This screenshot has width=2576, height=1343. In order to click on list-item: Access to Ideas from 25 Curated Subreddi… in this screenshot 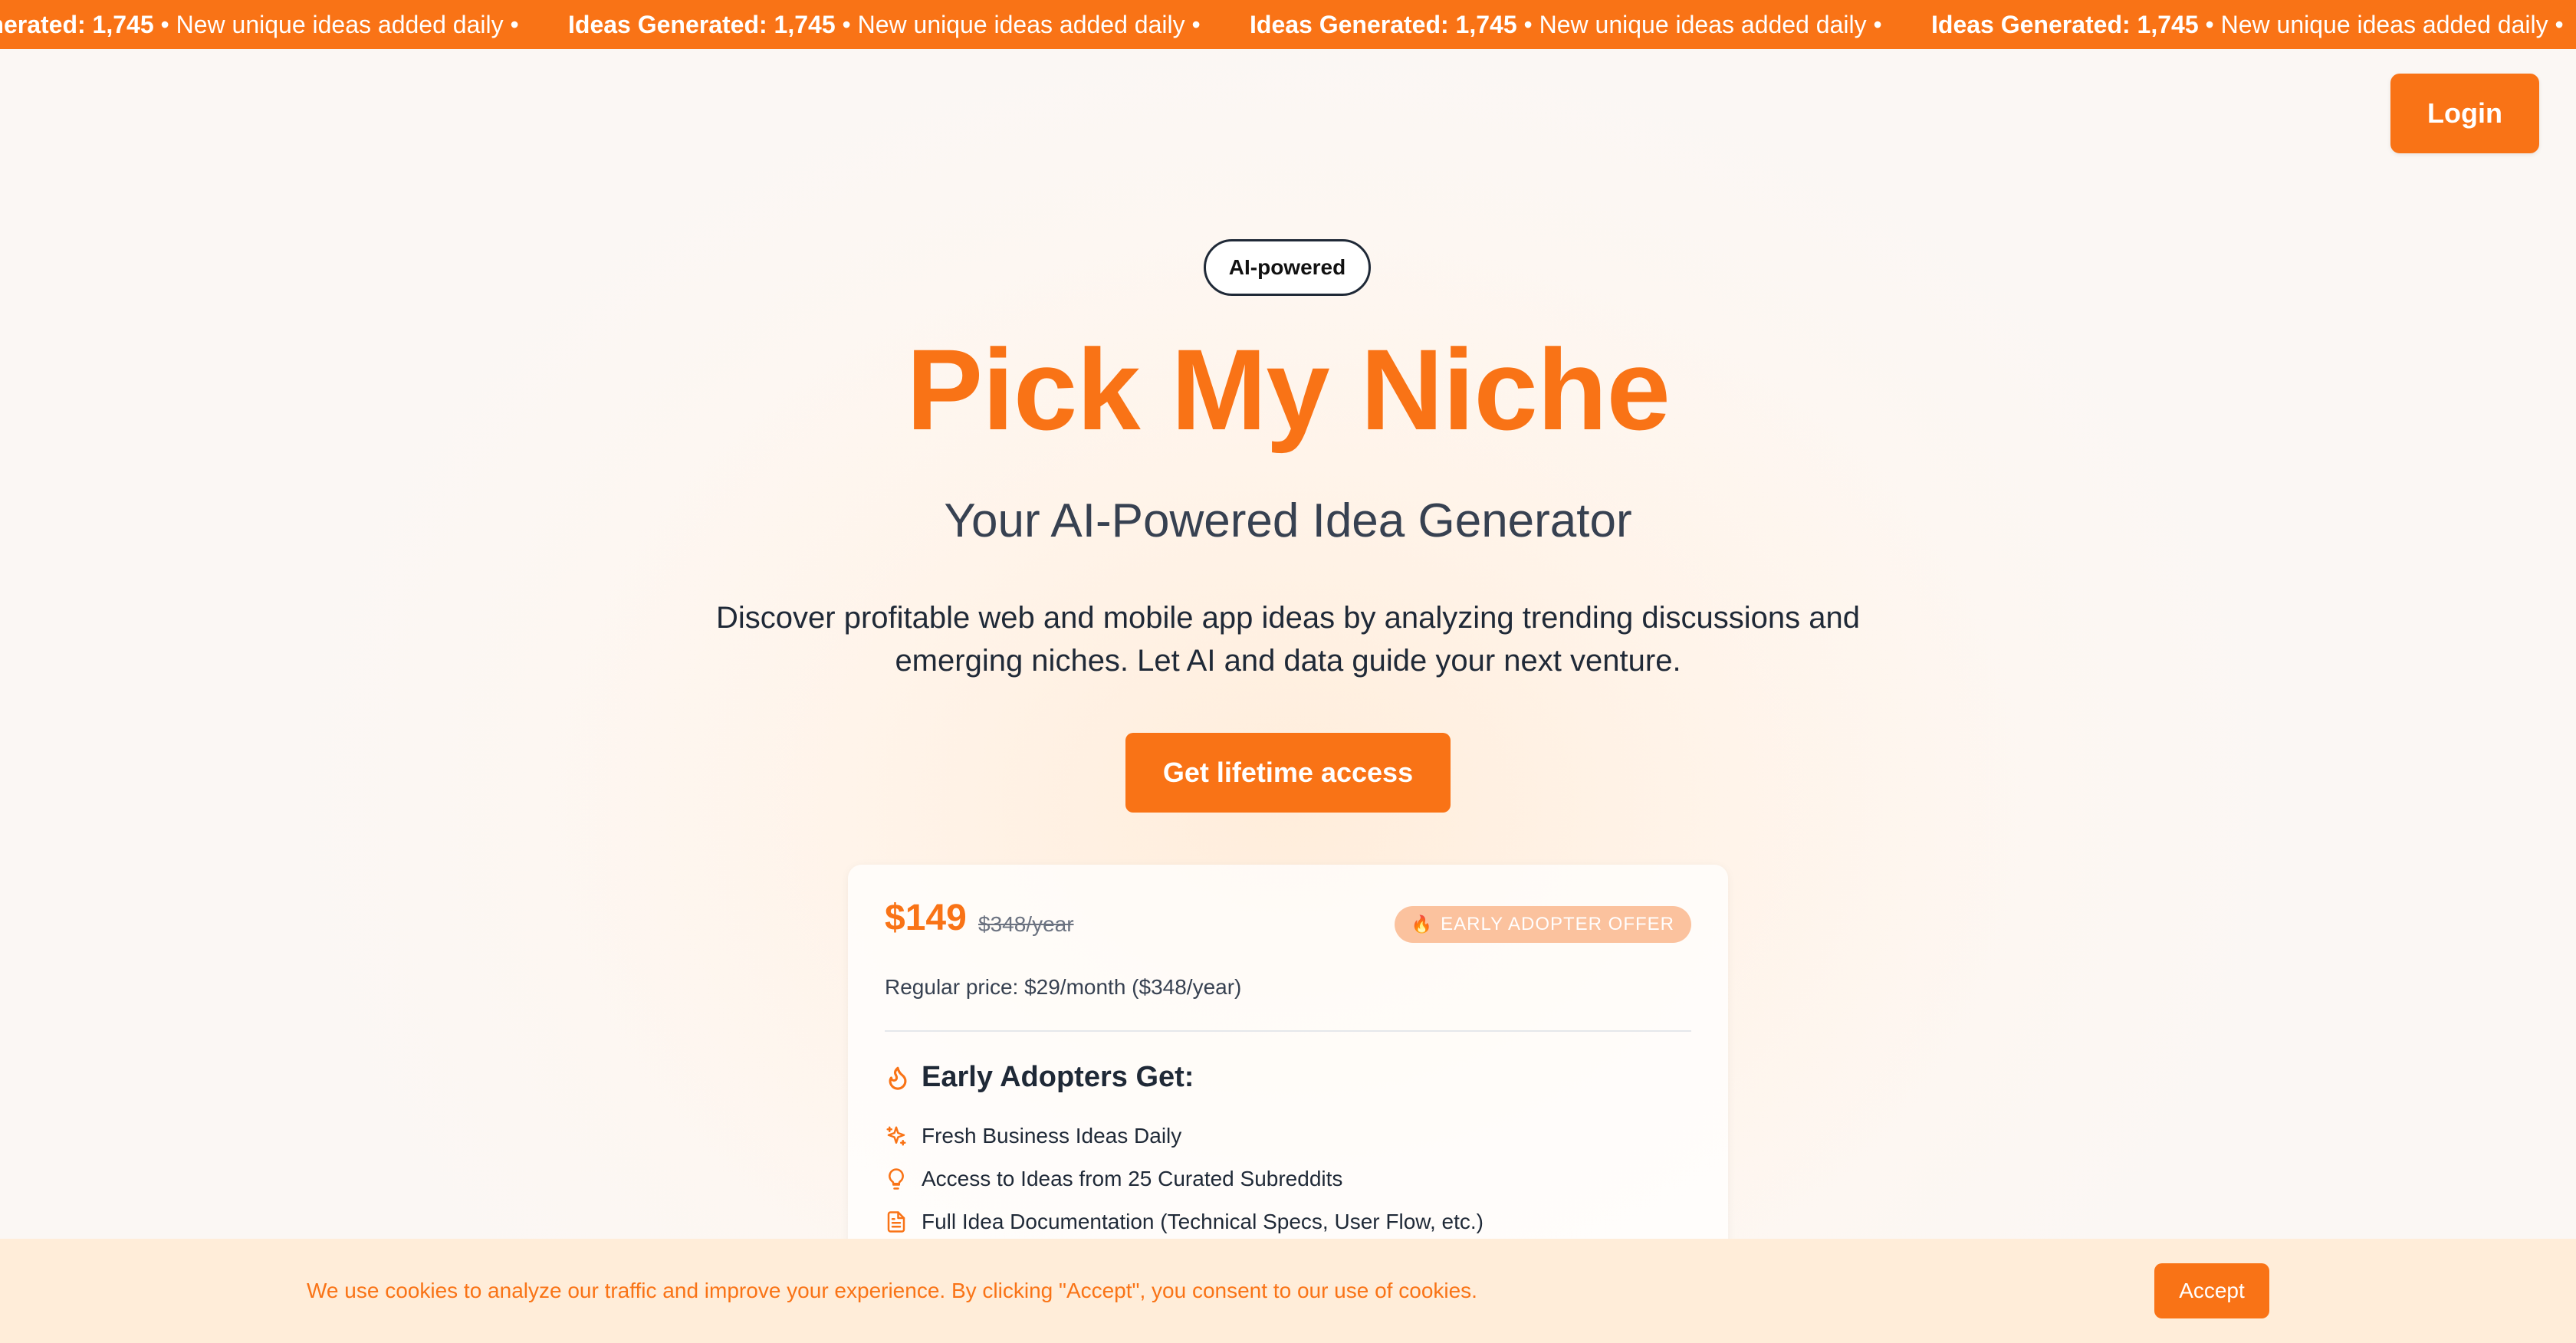, I will do `click(1184, 1179)`.